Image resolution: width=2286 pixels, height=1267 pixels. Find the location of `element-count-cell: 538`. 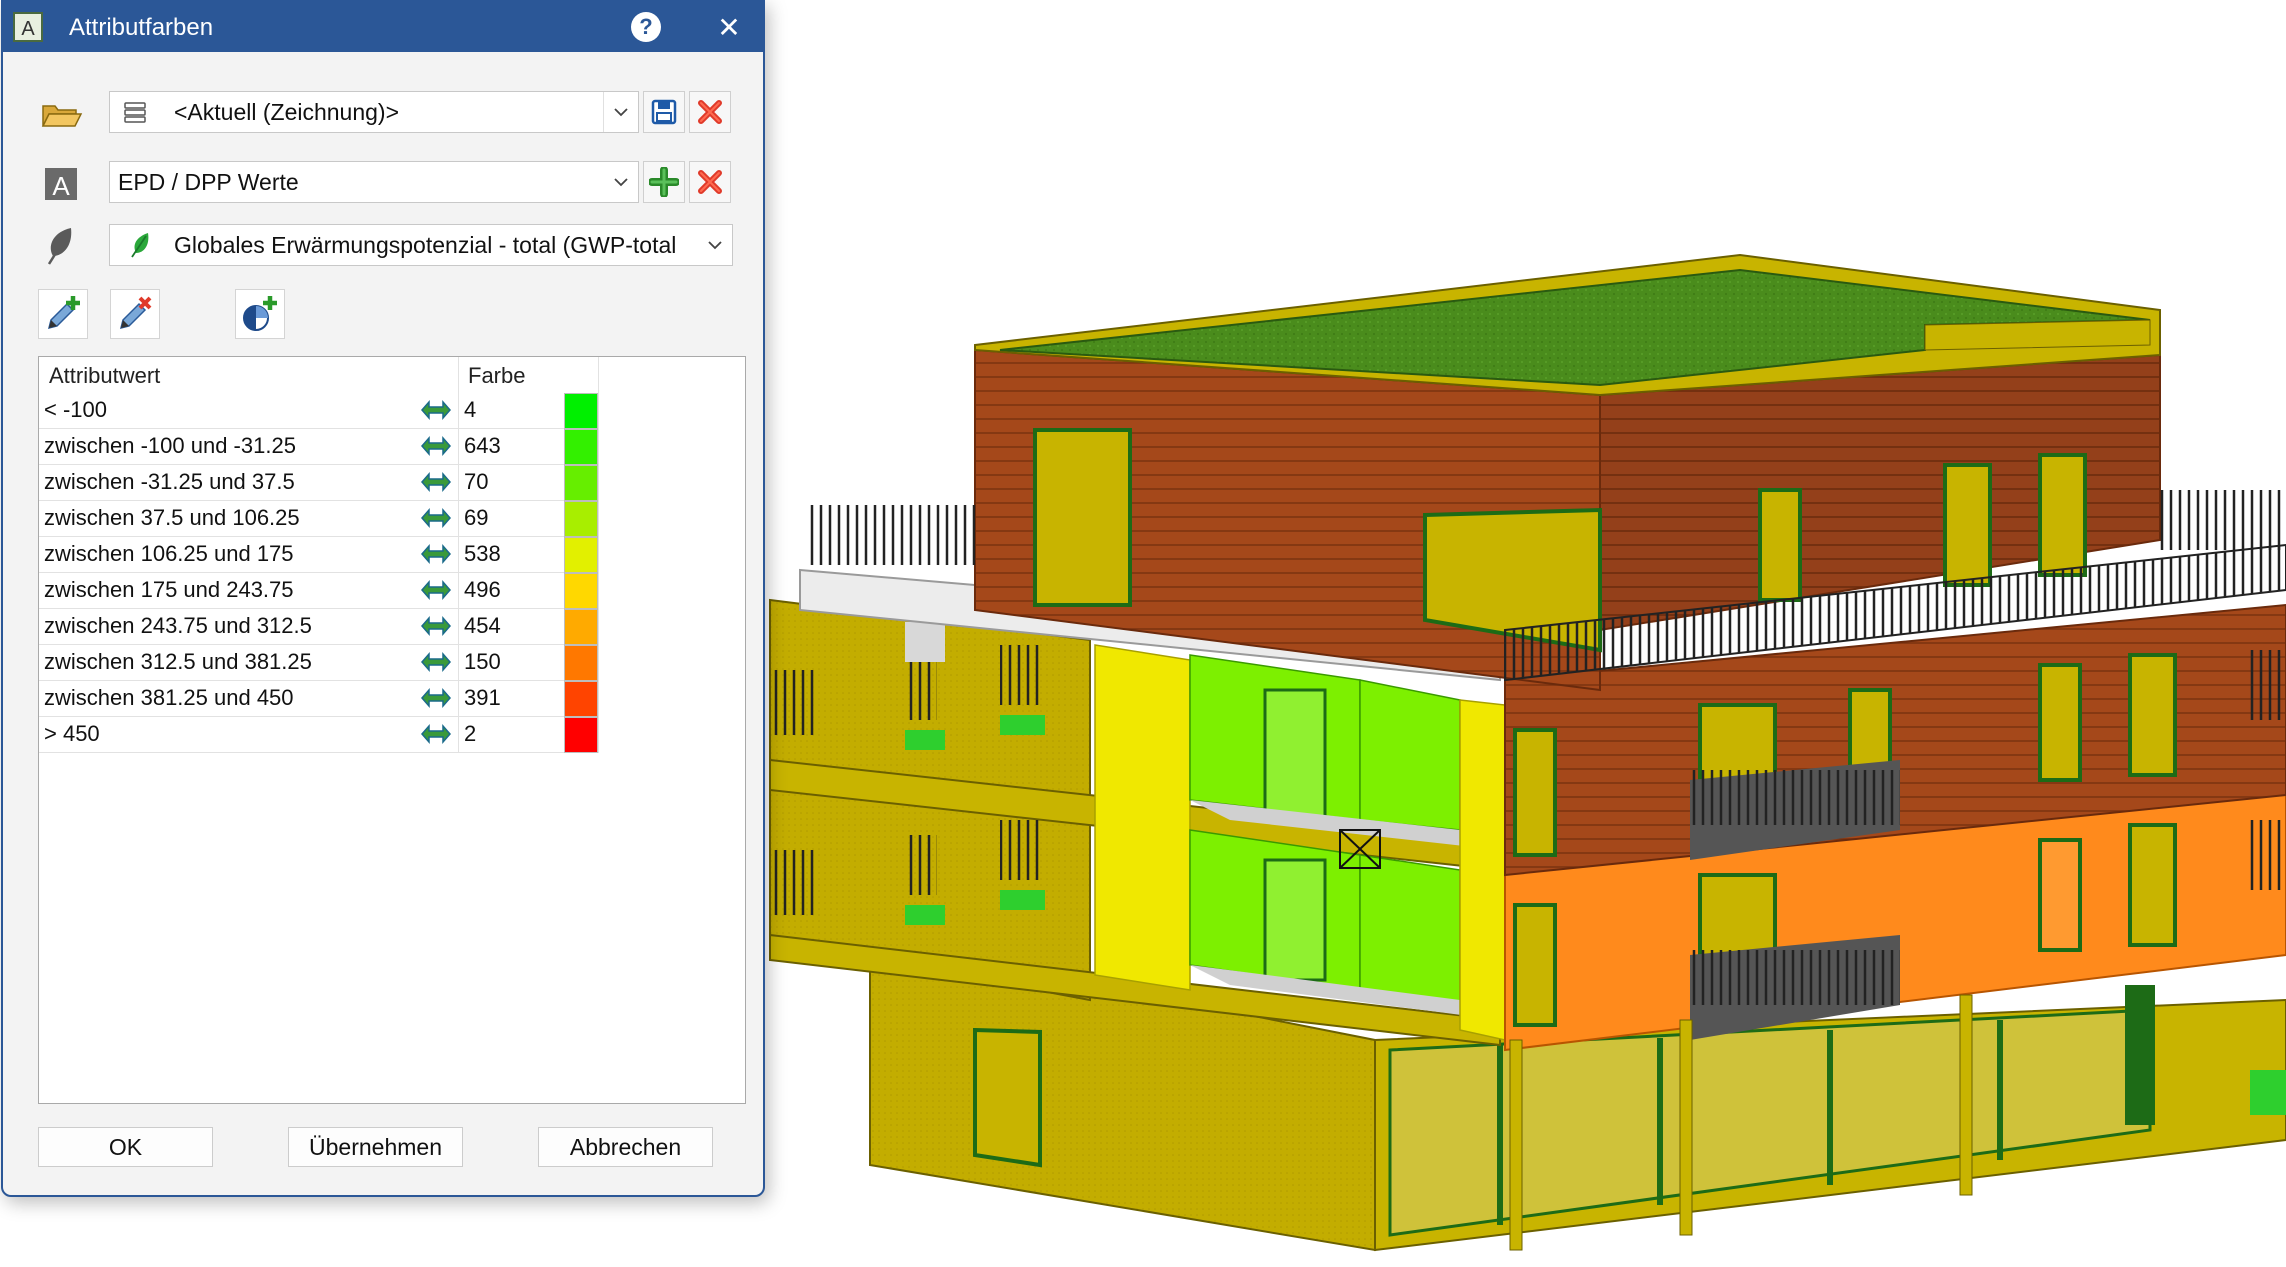

element-count-cell: 538 is located at coordinates (482, 553).